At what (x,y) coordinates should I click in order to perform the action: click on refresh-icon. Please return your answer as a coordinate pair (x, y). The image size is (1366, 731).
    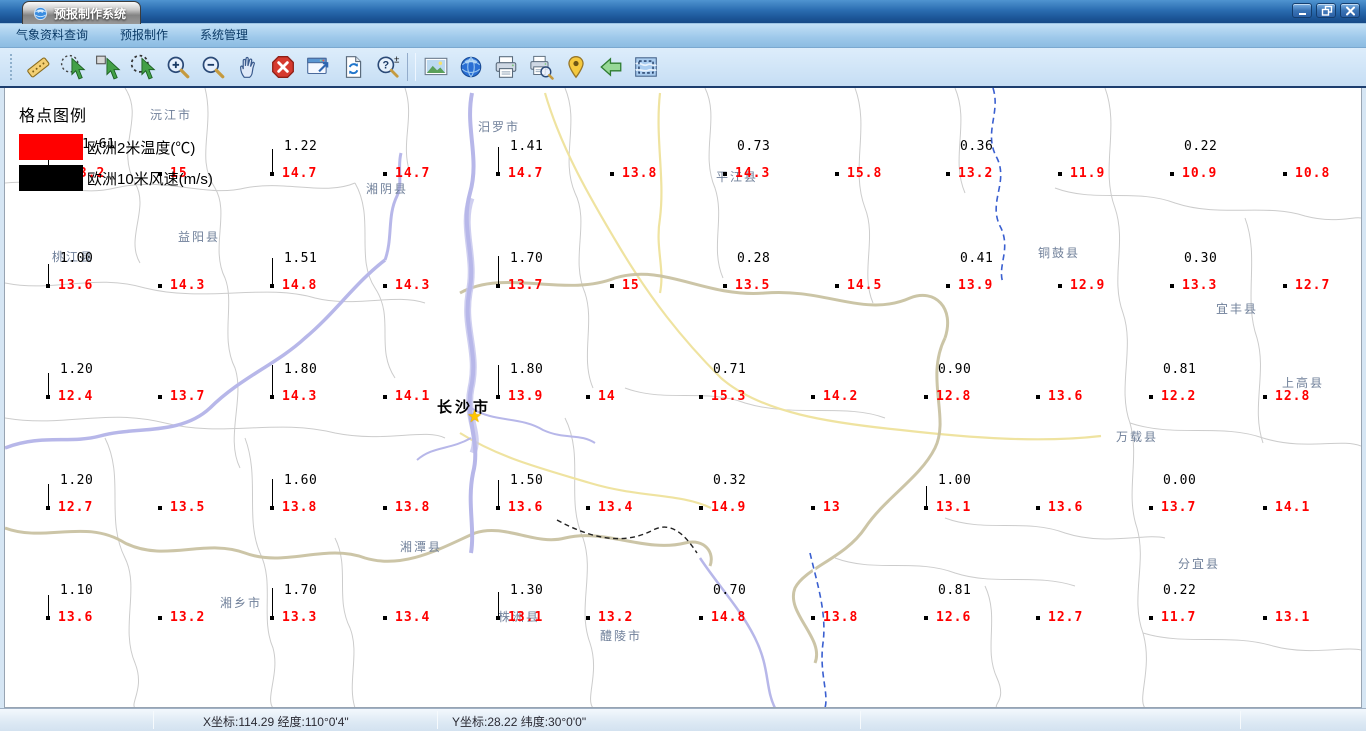
    Looking at the image, I should click on (353, 67).